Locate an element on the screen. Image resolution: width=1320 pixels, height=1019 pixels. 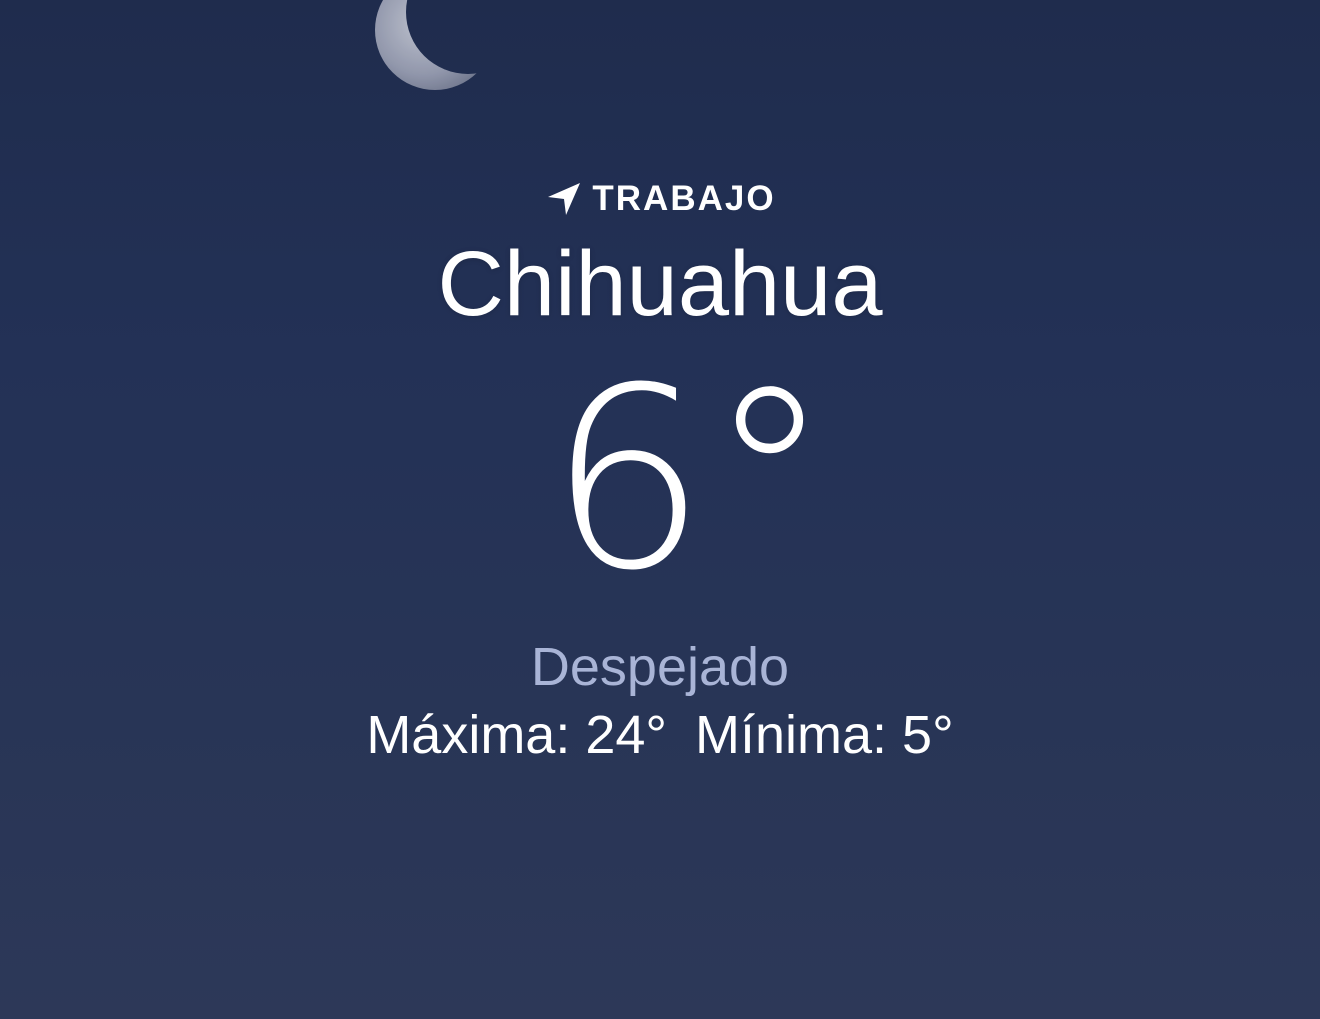
location-arrow-icon is located at coordinates (564, 199).